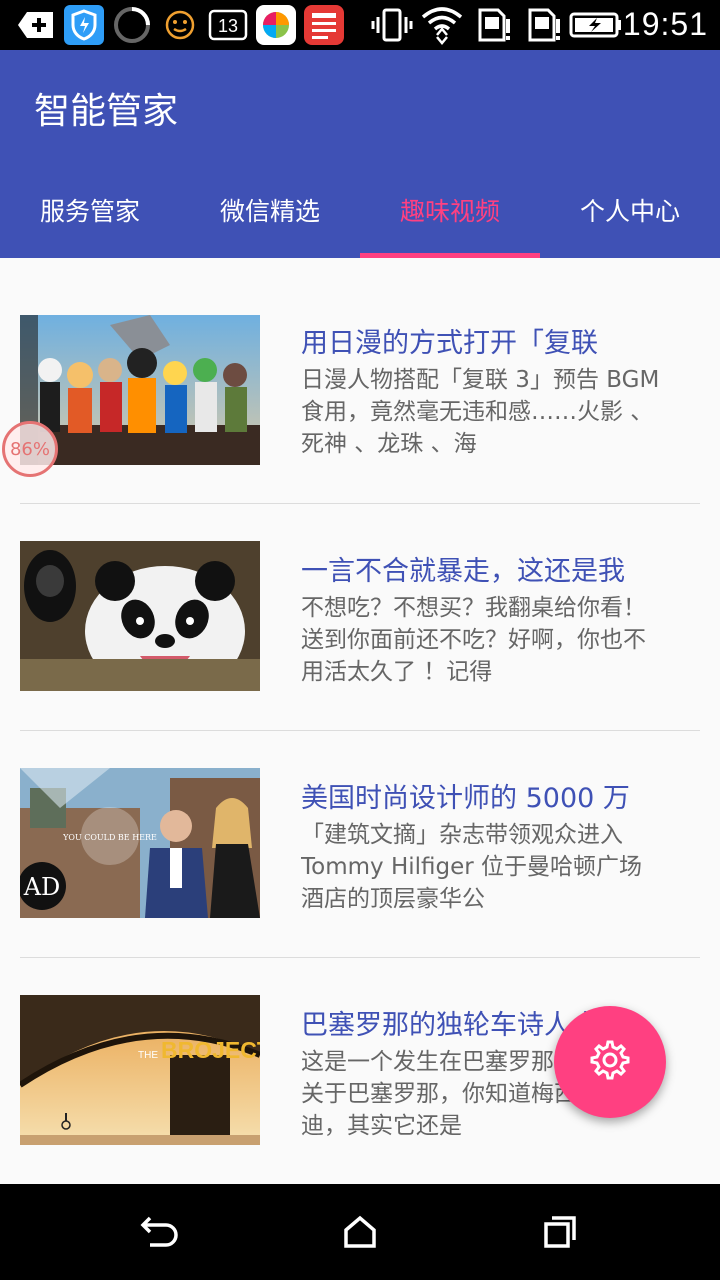 The width and height of the screenshot is (720, 1280). What do you see at coordinates (140, 616) in the screenshot?
I see `panda-image` at bounding box center [140, 616].